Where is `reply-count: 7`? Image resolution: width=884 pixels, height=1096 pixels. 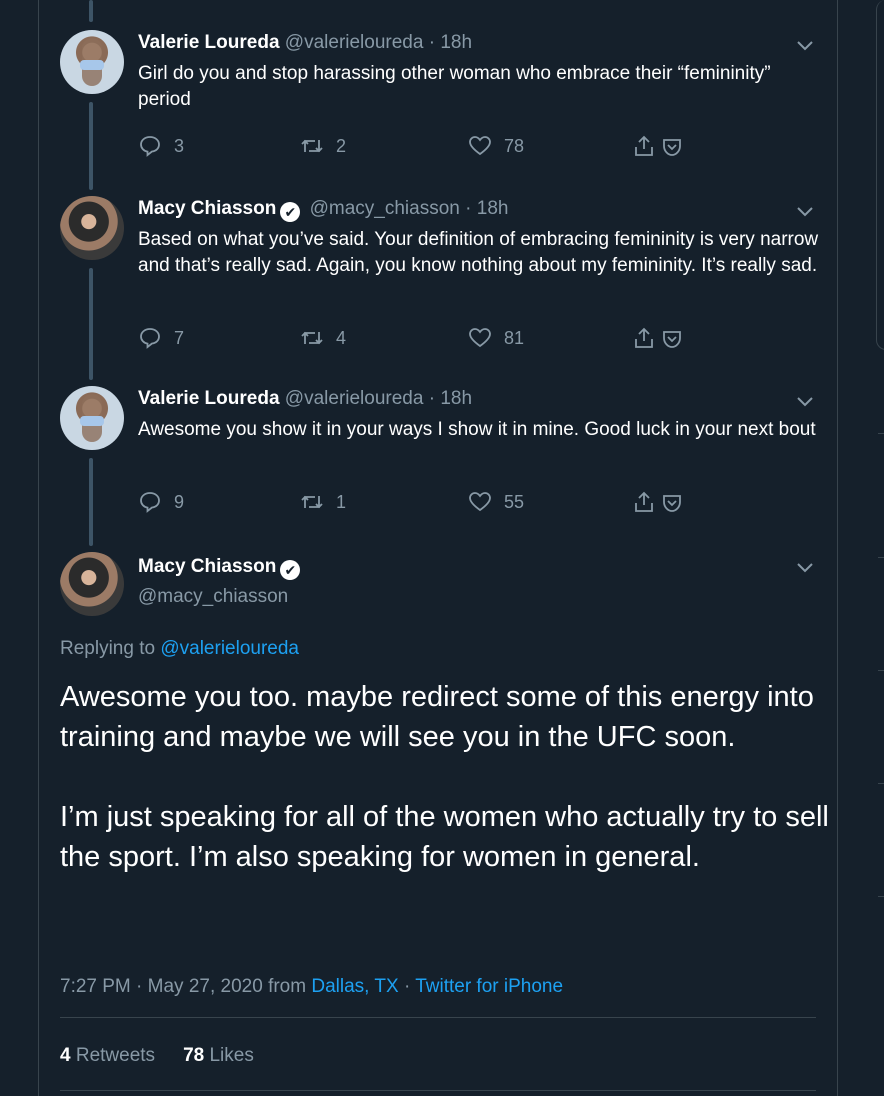 reply-count: 7 is located at coordinates (179, 337).